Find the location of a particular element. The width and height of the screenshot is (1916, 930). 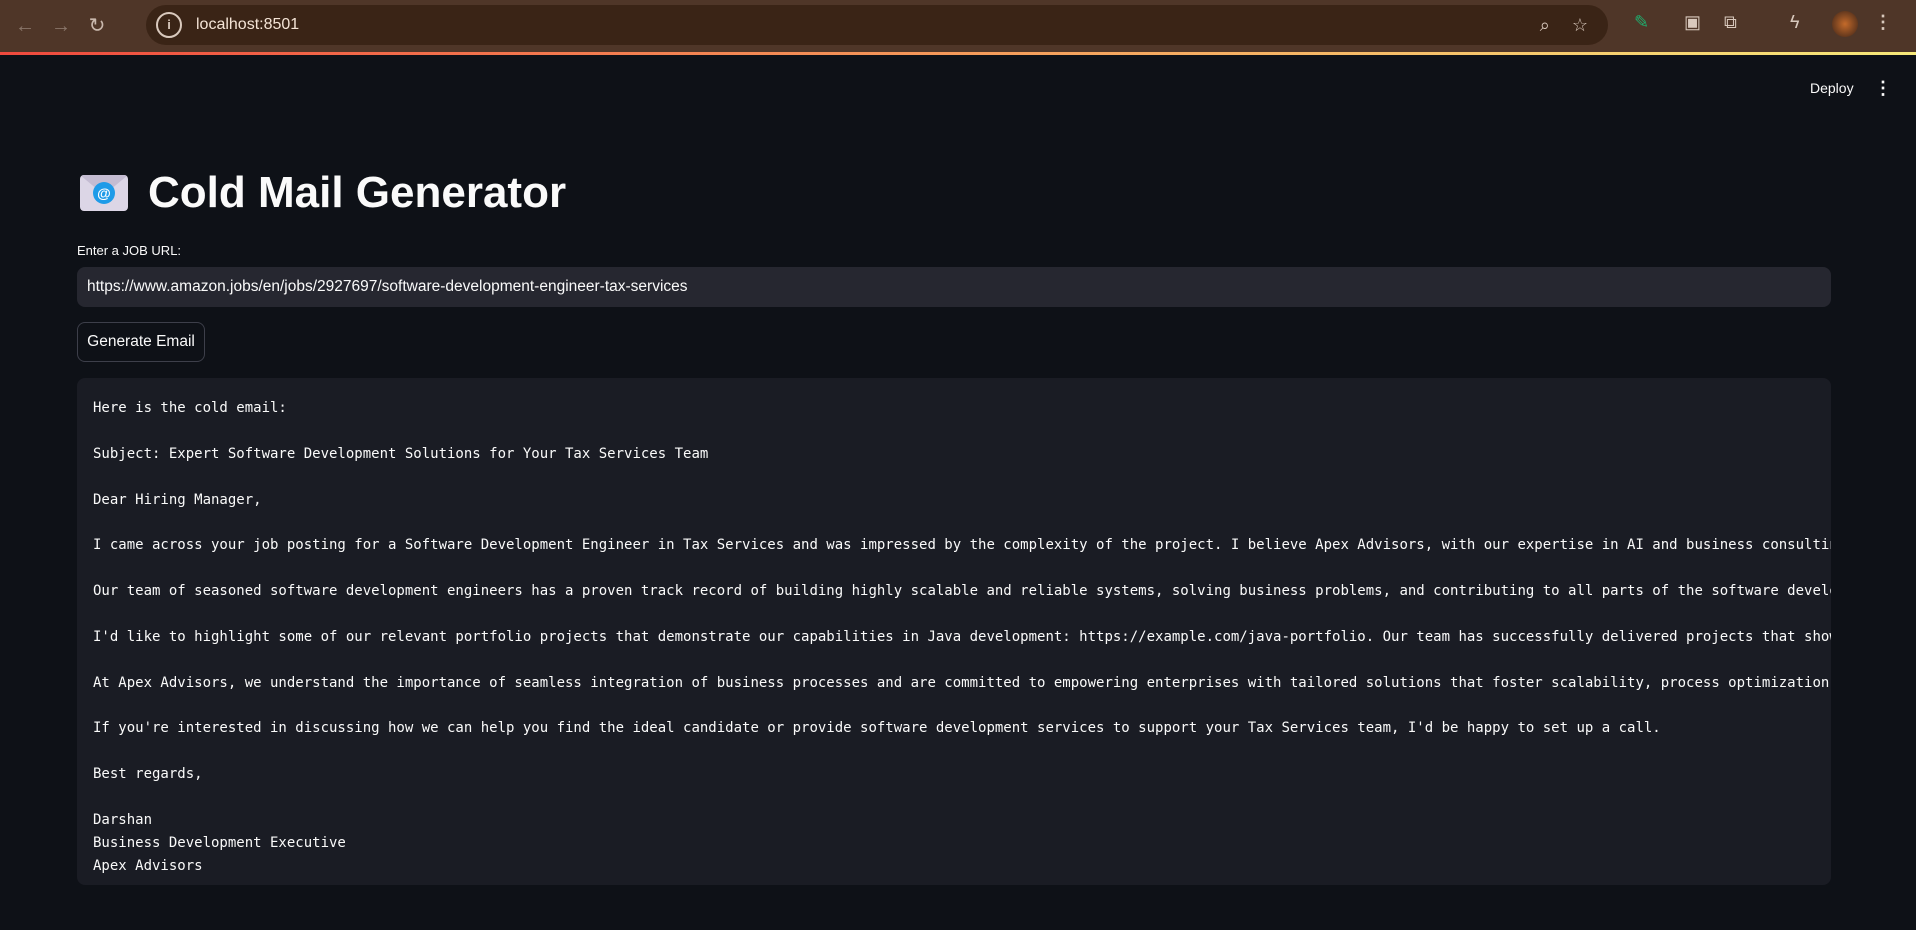

page-title: @ Cold Mail Generator is located at coordinates (323, 193).